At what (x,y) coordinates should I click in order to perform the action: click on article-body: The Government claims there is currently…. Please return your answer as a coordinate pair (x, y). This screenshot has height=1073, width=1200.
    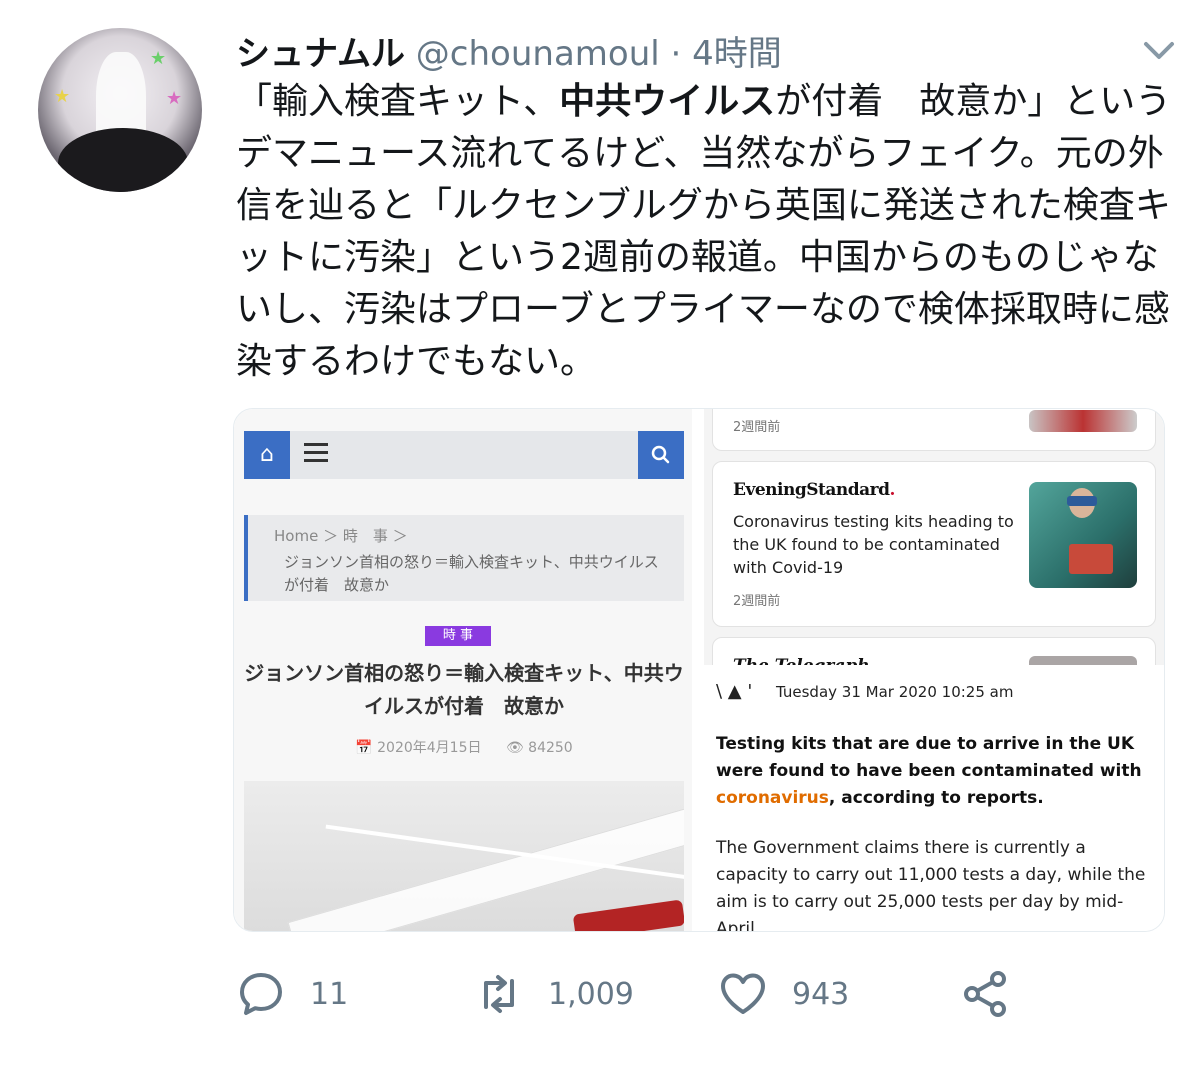
    Looking at the image, I should click on (931, 885).